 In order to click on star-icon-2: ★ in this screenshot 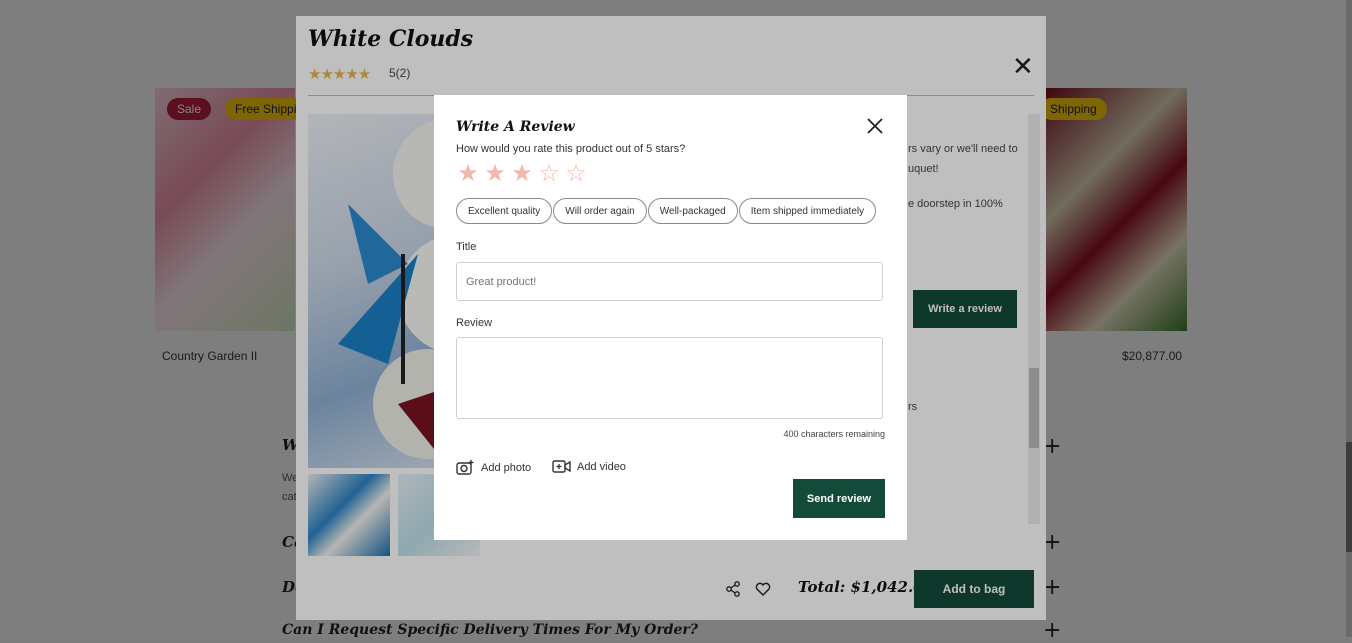, I will do `click(495, 173)`.